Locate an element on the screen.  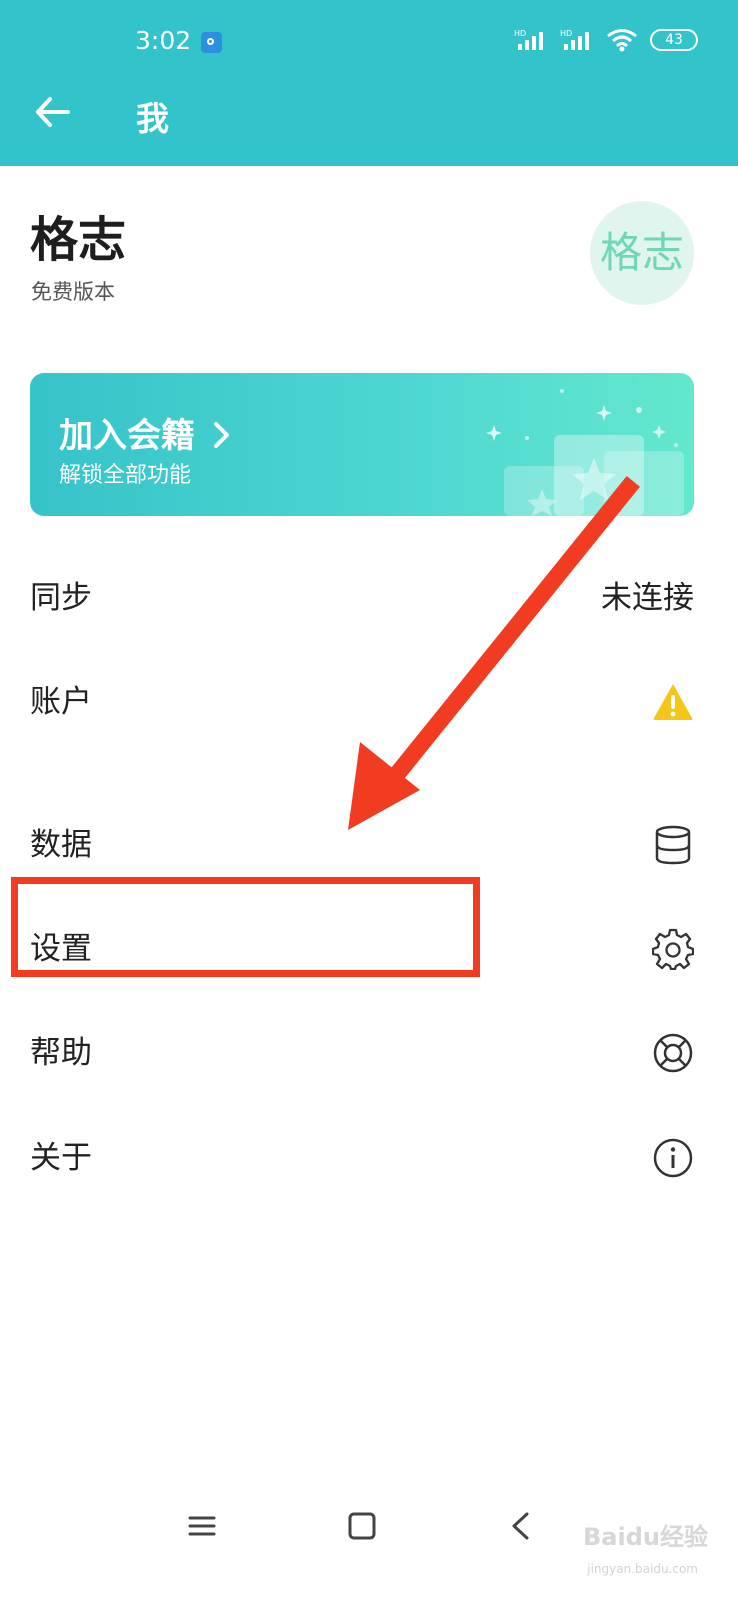
status-time: 3:02 is located at coordinates (163, 40).